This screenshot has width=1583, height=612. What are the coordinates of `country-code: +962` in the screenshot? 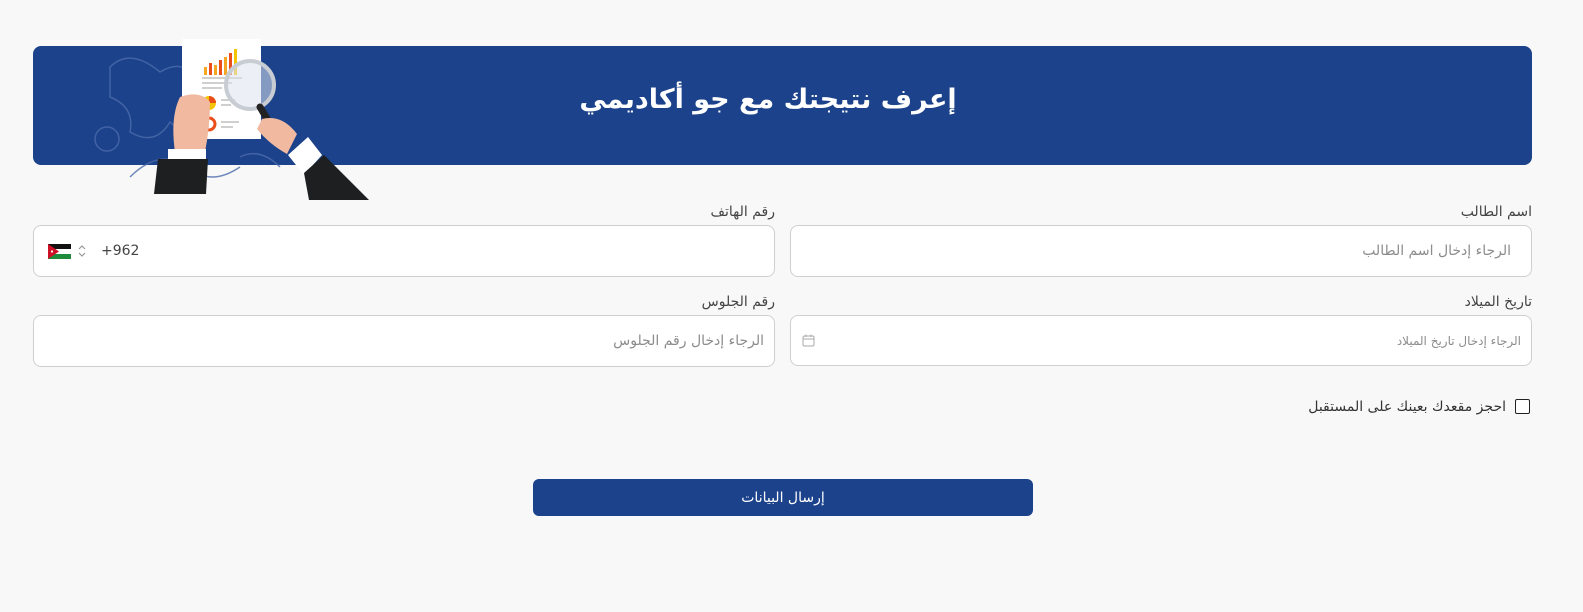 It's located at (120, 251).